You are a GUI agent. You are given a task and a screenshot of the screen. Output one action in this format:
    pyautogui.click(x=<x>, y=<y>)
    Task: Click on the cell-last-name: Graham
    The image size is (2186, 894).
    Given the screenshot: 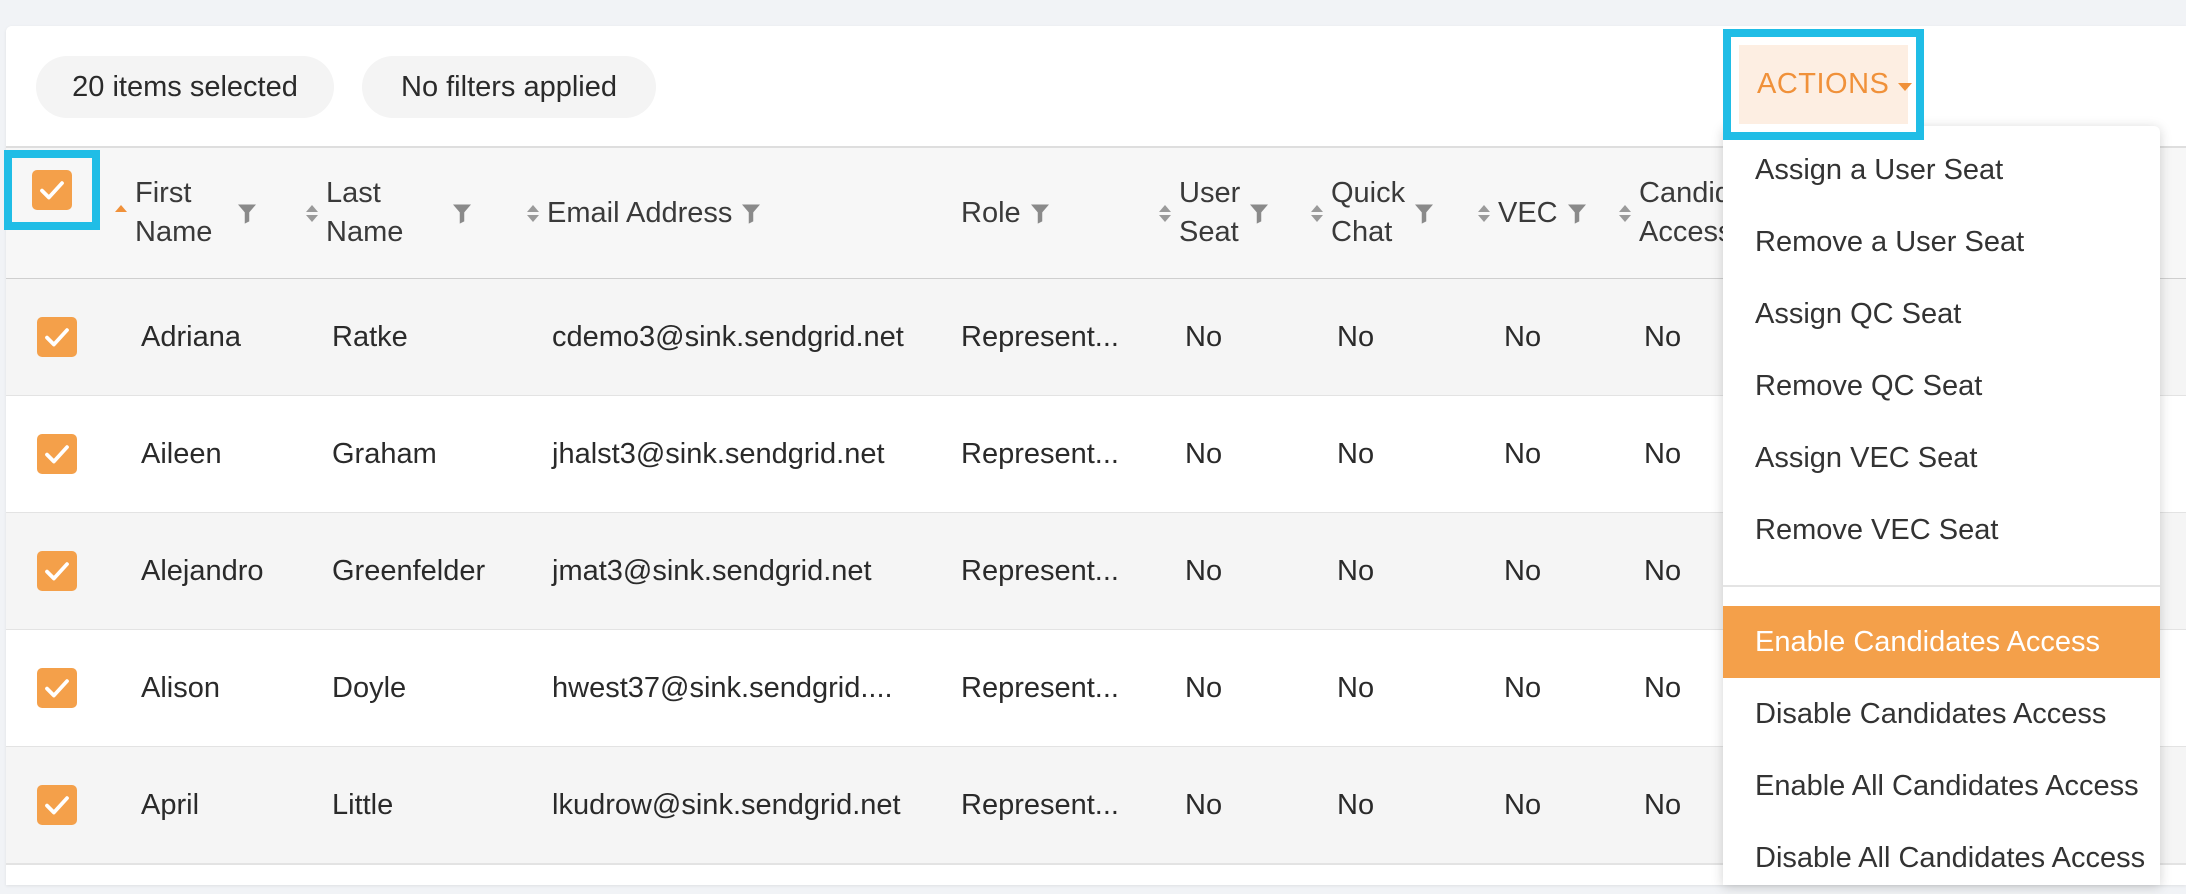 What is the action you would take?
    pyautogui.click(x=384, y=453)
    